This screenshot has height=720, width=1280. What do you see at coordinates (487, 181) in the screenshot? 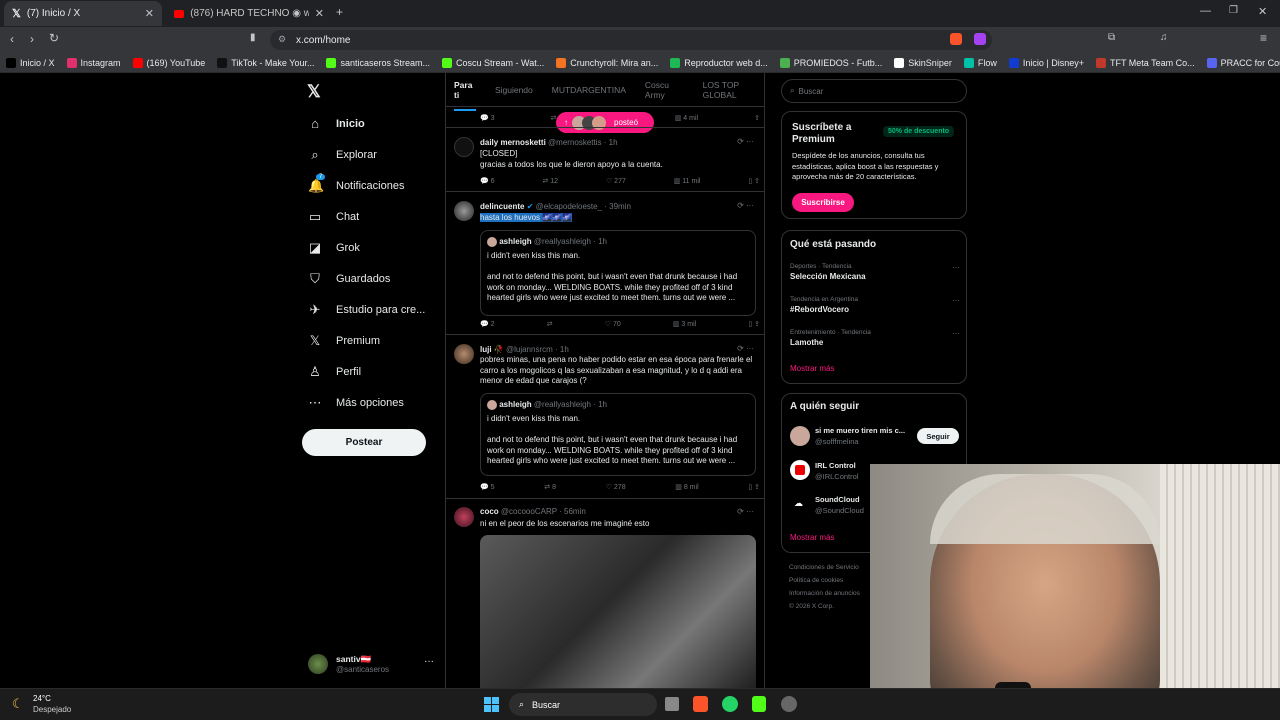
I see `reply-count: 💬 6` at bounding box center [487, 181].